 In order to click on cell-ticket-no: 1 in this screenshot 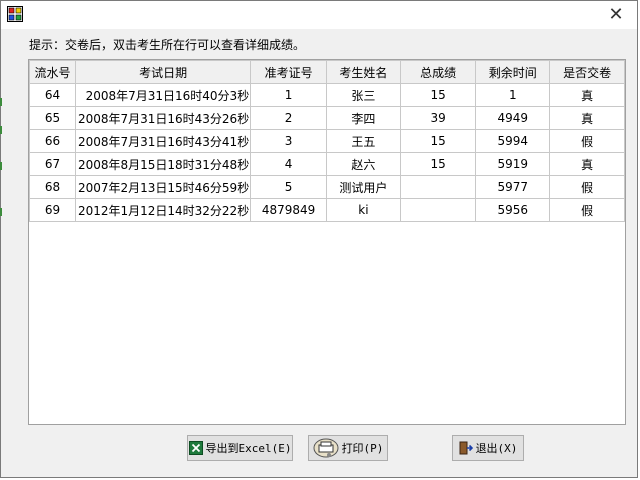, I will do `click(289, 95)`.